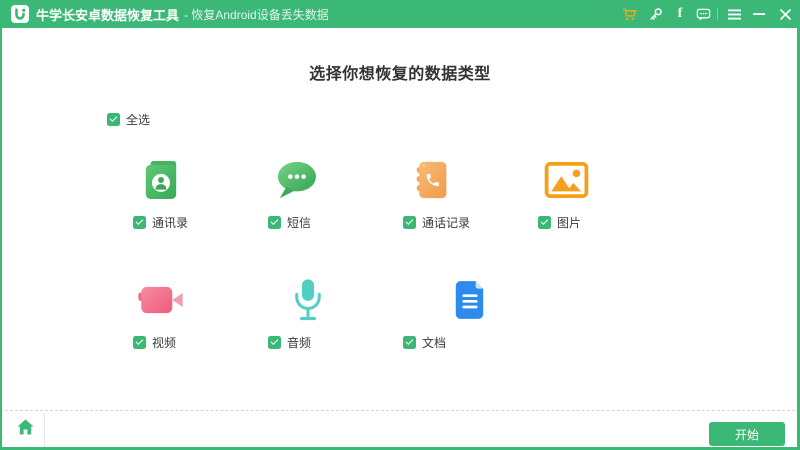  I want to click on call-history-icon, so click(431, 180).